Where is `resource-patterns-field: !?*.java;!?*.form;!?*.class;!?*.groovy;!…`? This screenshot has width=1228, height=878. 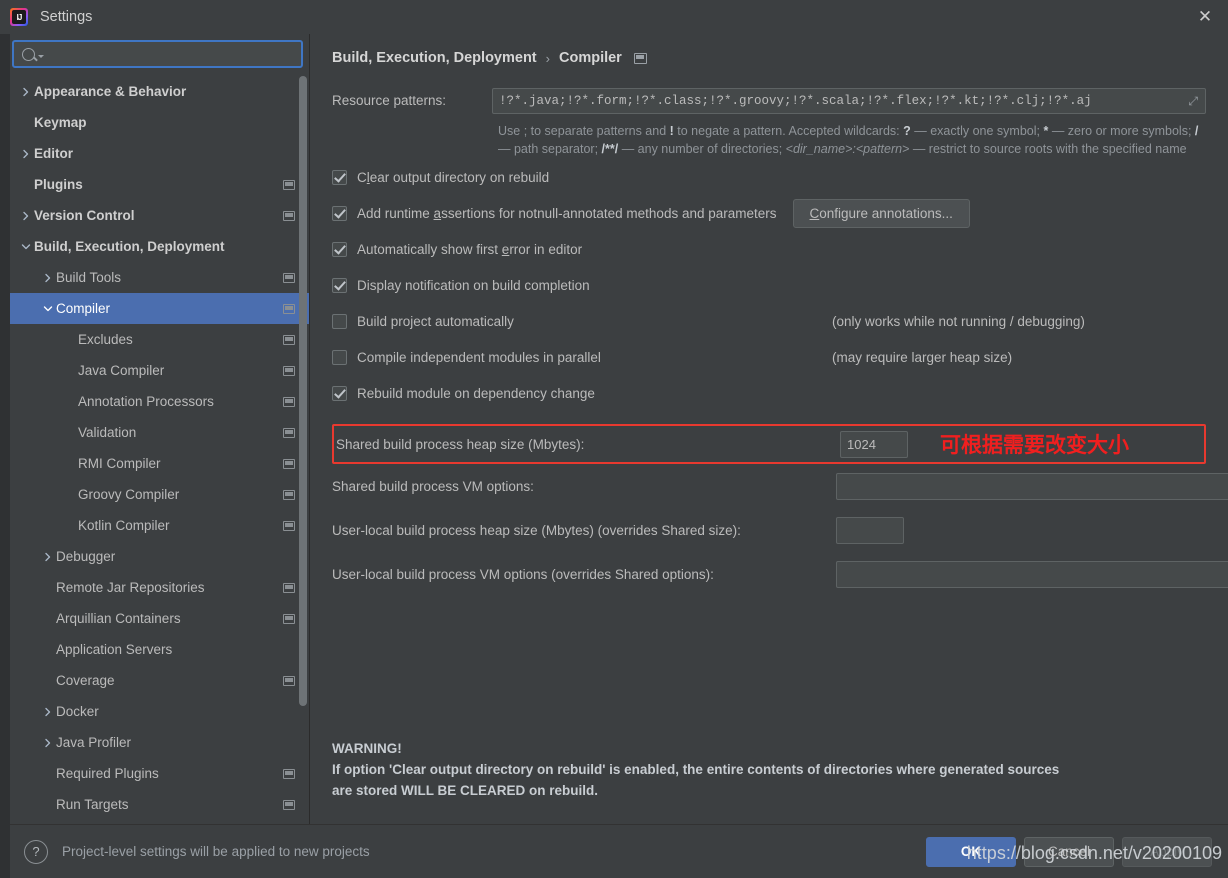 resource-patterns-field: !?*.java;!?*.form;!?*.class;!?*.groovy;!… is located at coordinates (849, 101).